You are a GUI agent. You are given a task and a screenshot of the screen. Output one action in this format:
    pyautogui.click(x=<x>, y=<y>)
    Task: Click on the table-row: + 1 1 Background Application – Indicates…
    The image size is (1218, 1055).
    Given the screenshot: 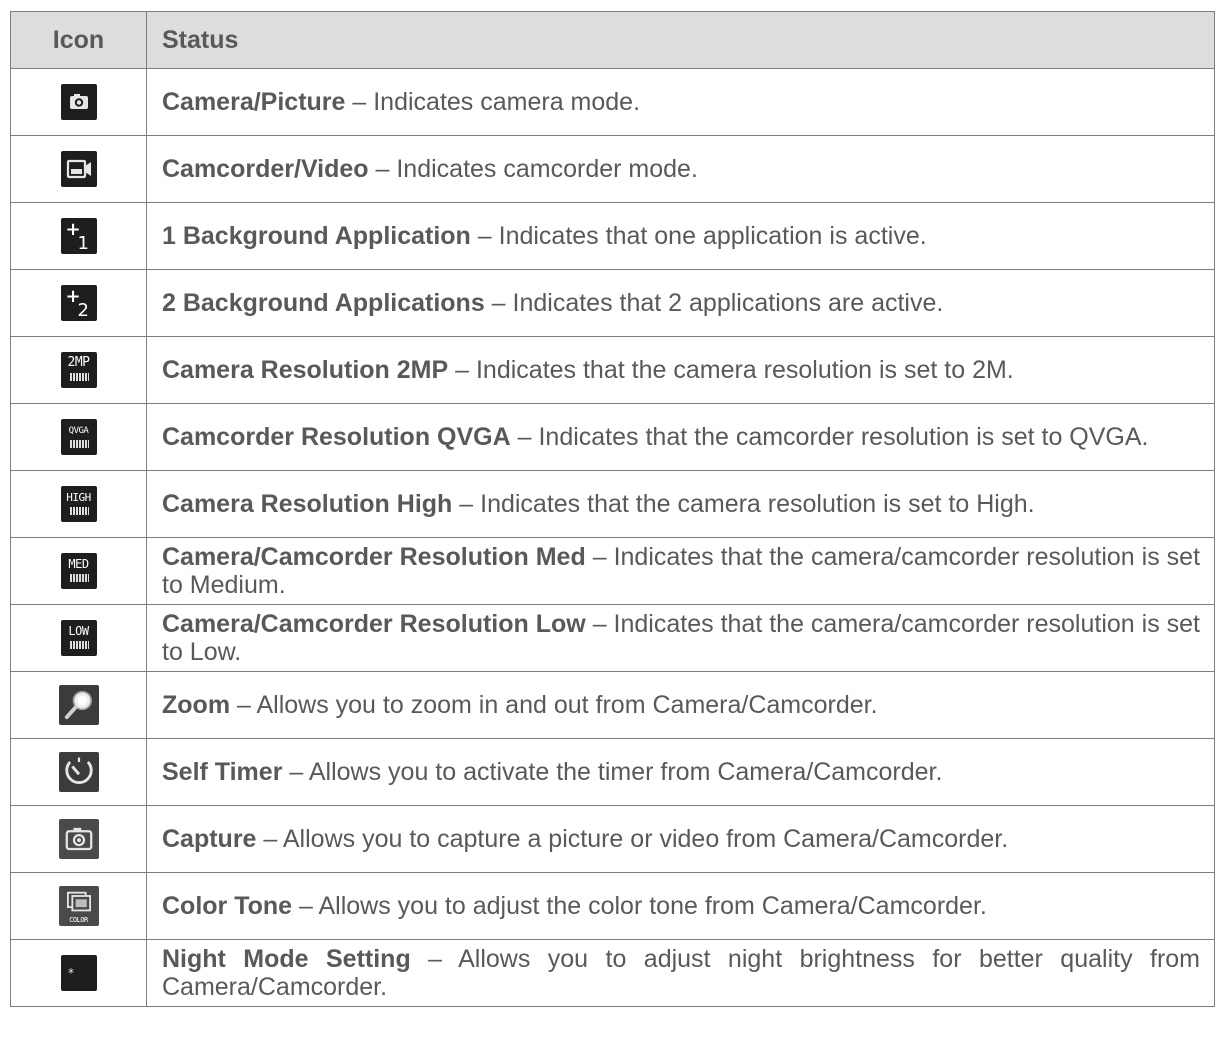 What is the action you would take?
    pyautogui.click(x=612, y=236)
    